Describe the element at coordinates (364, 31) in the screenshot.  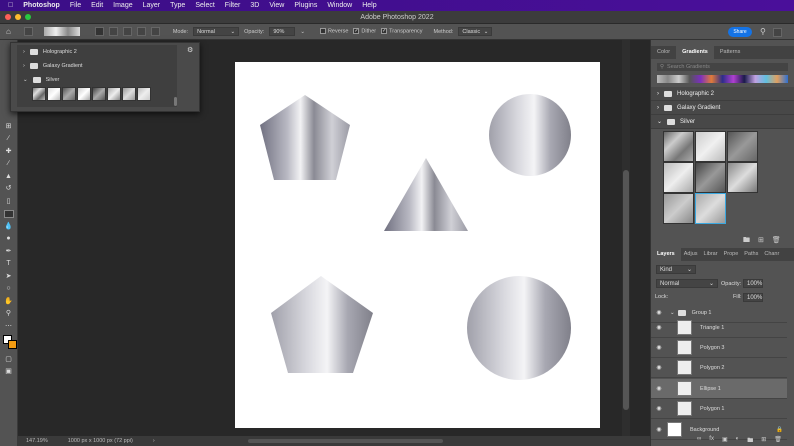
I see `dither-checkbox: ✓ Dither` at that location.